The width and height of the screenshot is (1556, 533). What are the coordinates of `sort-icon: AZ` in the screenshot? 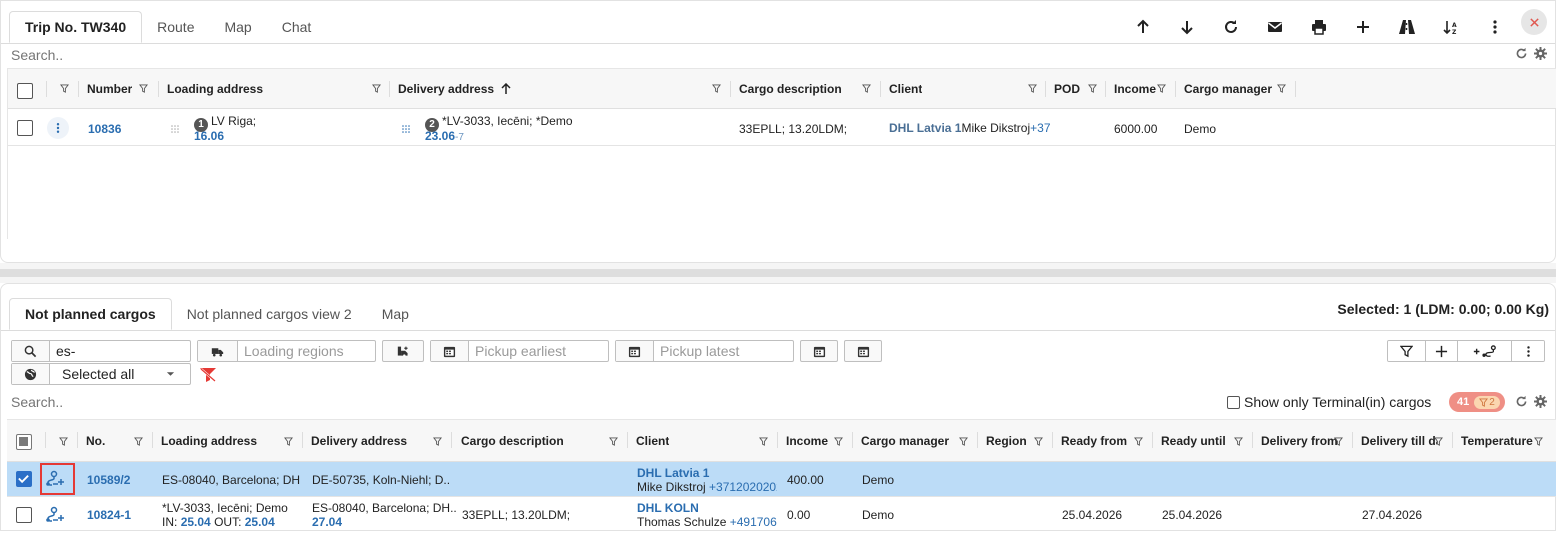 It's located at (1451, 27).